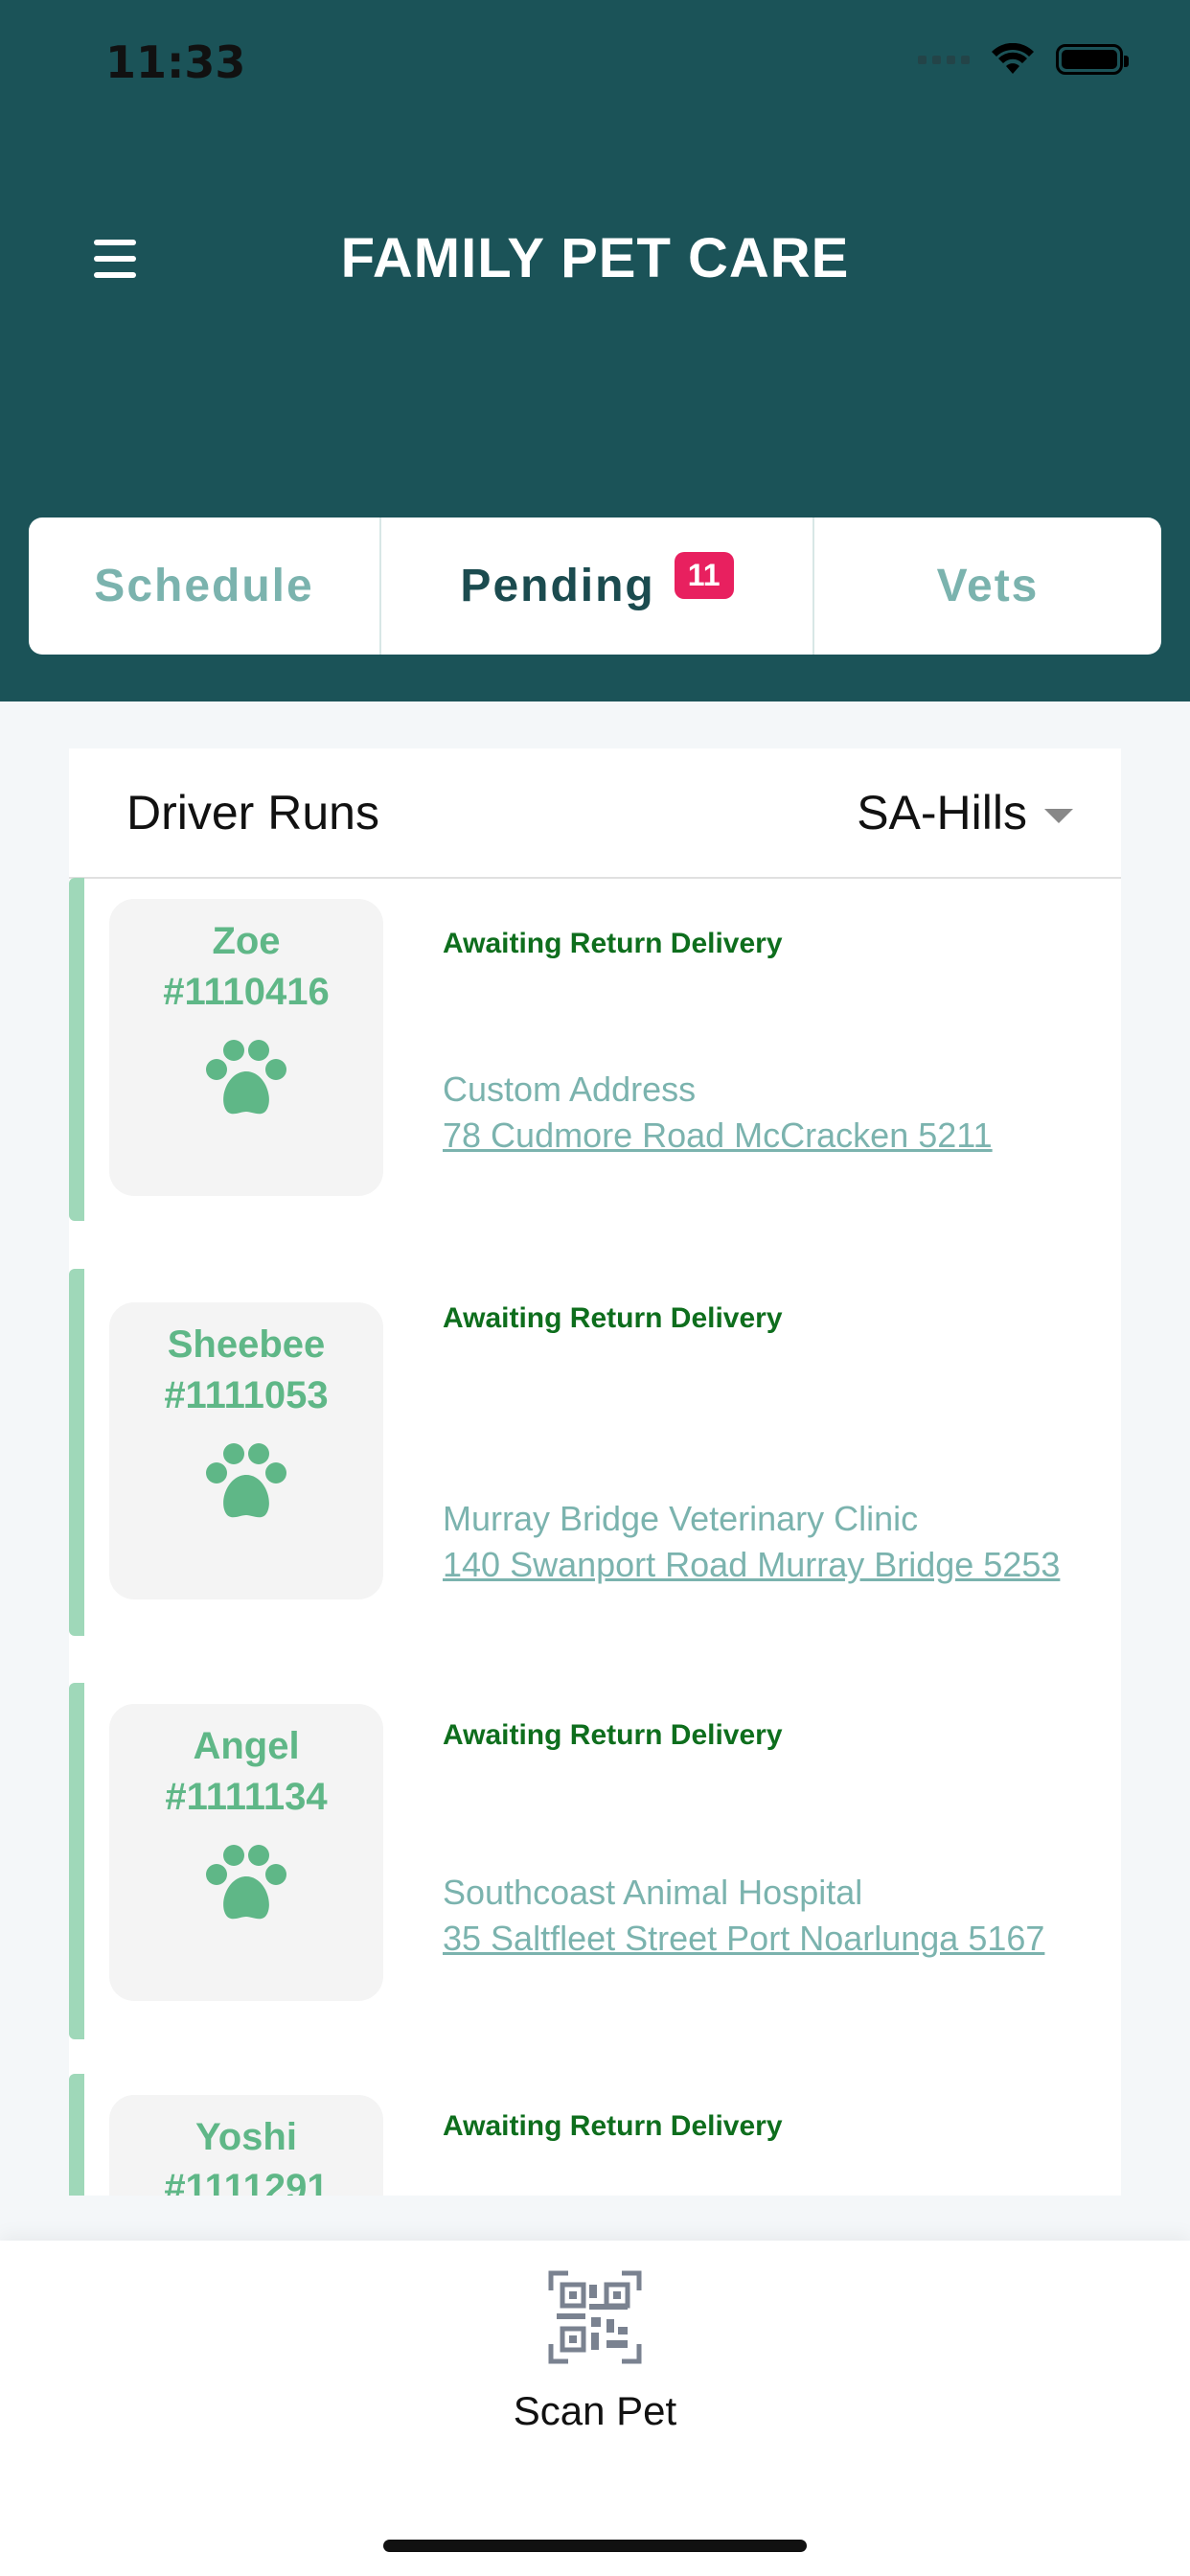  I want to click on pet-name: Yoshi, so click(246, 2137).